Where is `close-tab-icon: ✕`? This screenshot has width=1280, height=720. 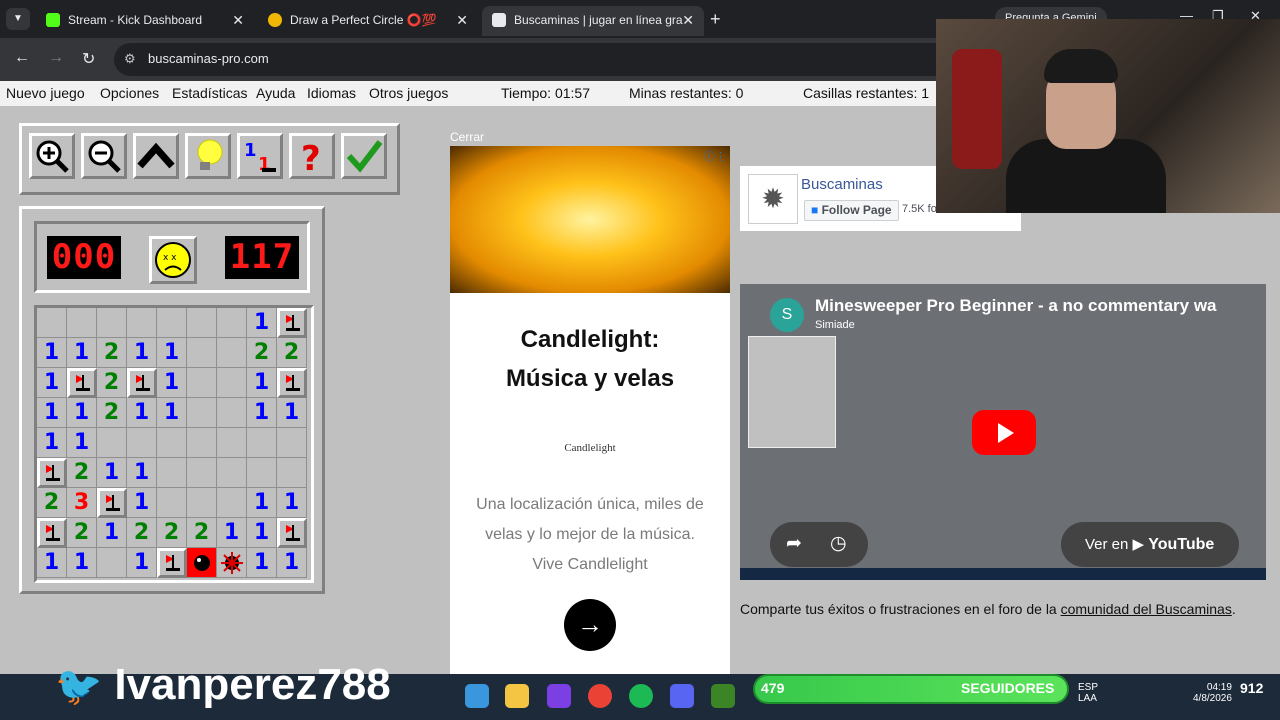
close-tab-icon: ✕ is located at coordinates (238, 20).